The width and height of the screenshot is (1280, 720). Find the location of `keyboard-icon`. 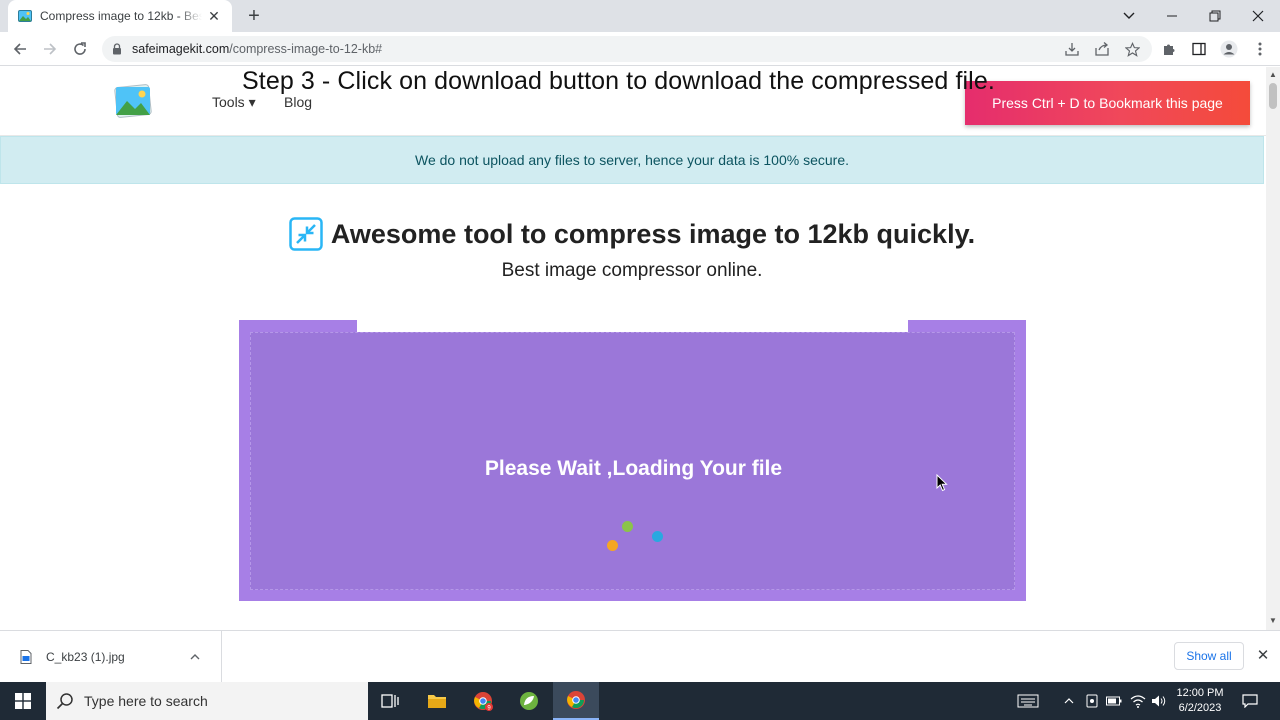

keyboard-icon is located at coordinates (1028, 701).